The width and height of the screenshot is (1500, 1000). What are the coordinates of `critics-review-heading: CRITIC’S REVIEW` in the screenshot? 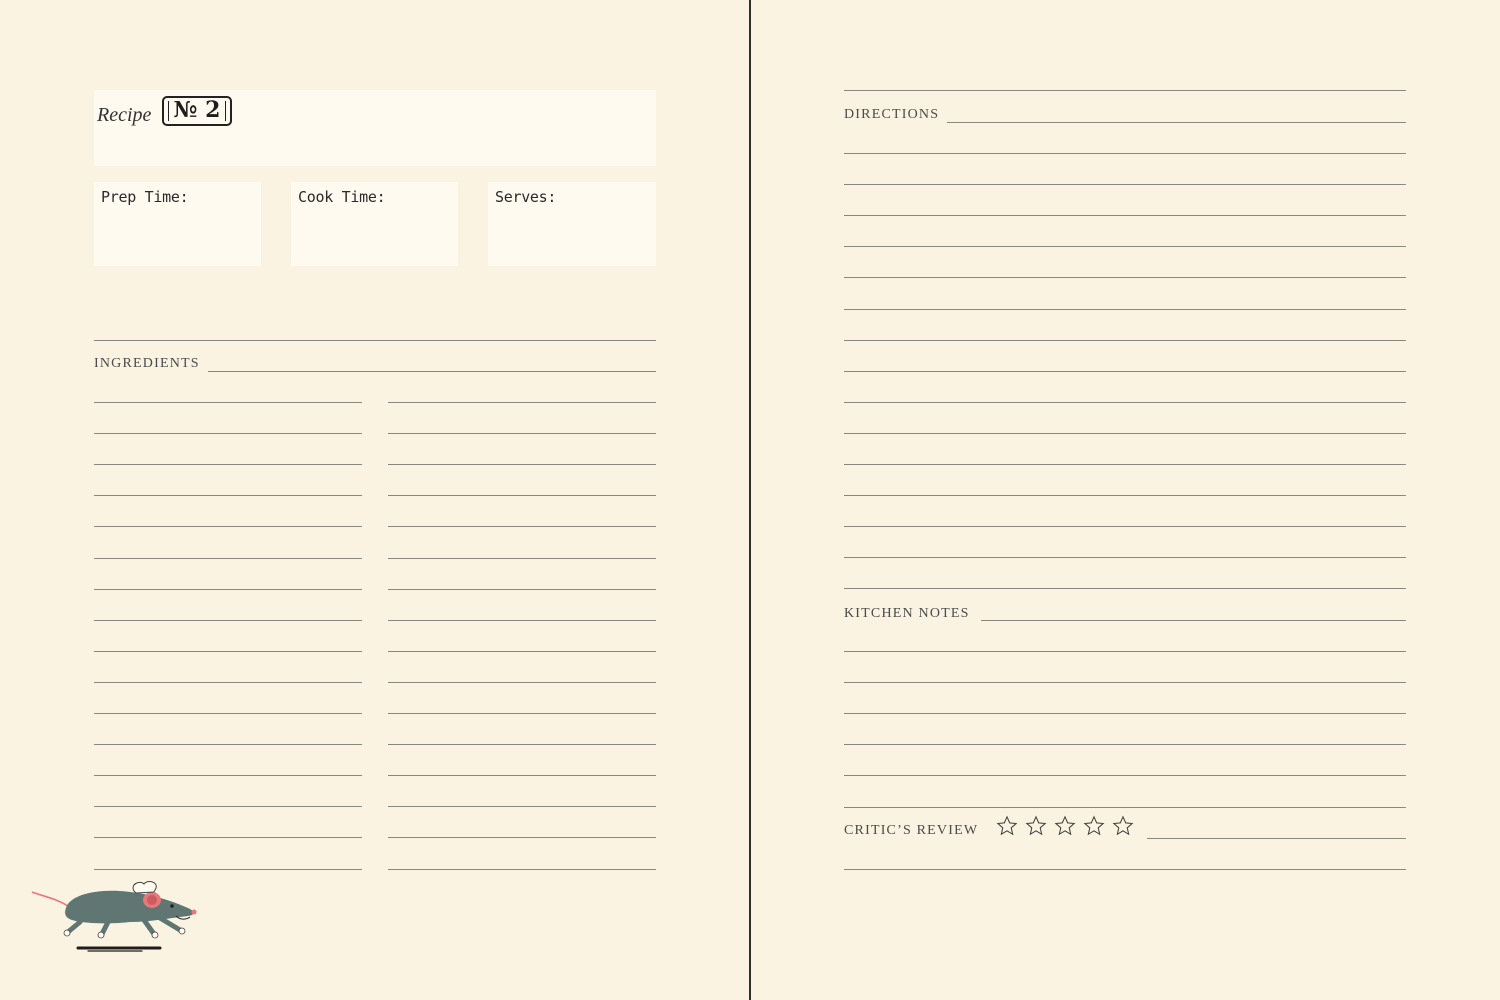 It's located at (911, 830).